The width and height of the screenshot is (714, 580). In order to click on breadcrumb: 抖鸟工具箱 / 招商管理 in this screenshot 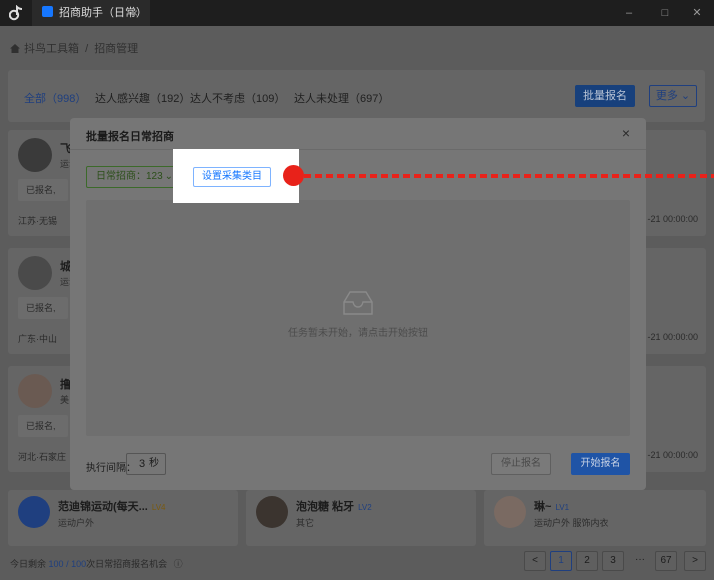, I will do `click(74, 48)`.